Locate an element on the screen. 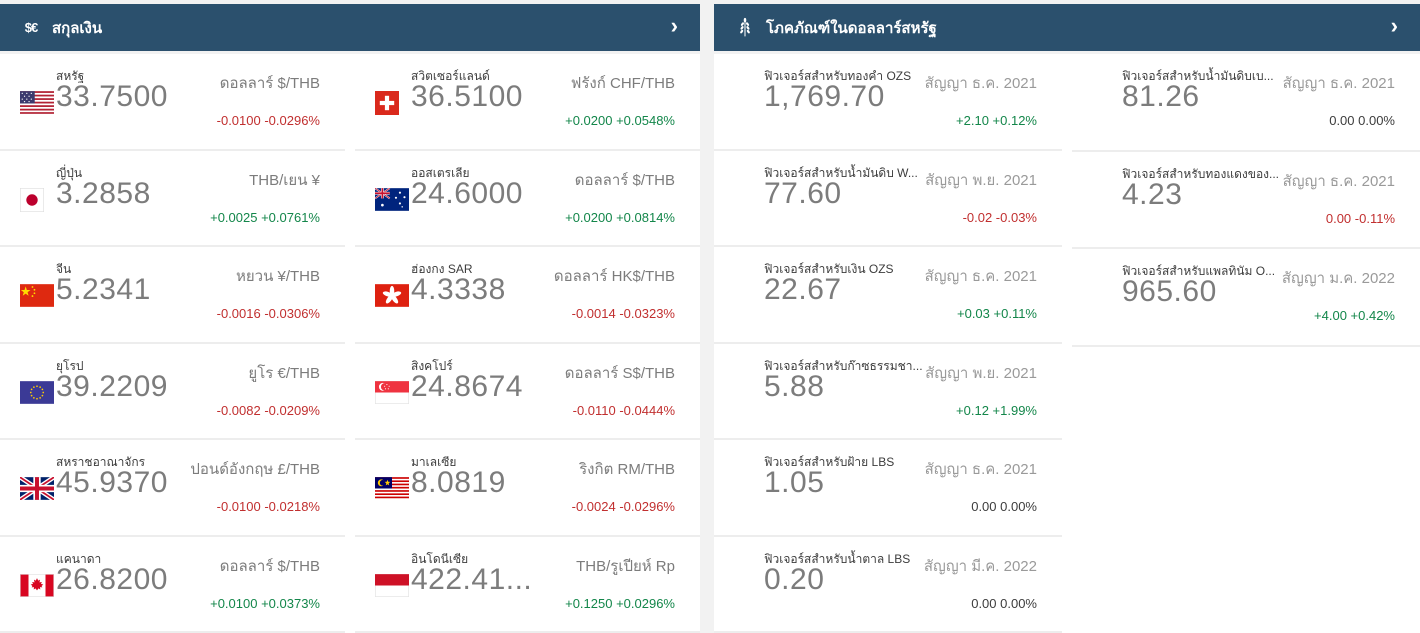  currency-price: 4.3338 is located at coordinates (458, 289).